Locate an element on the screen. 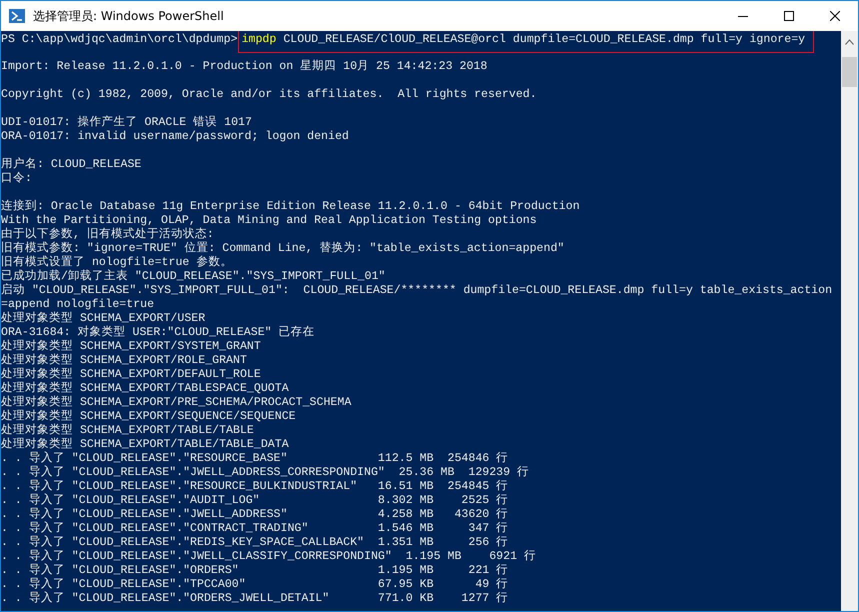  console-line: 处理对象类型 SCHEMA_EXPORT/TABLE/TABLE_DATA is located at coordinates (145, 444).